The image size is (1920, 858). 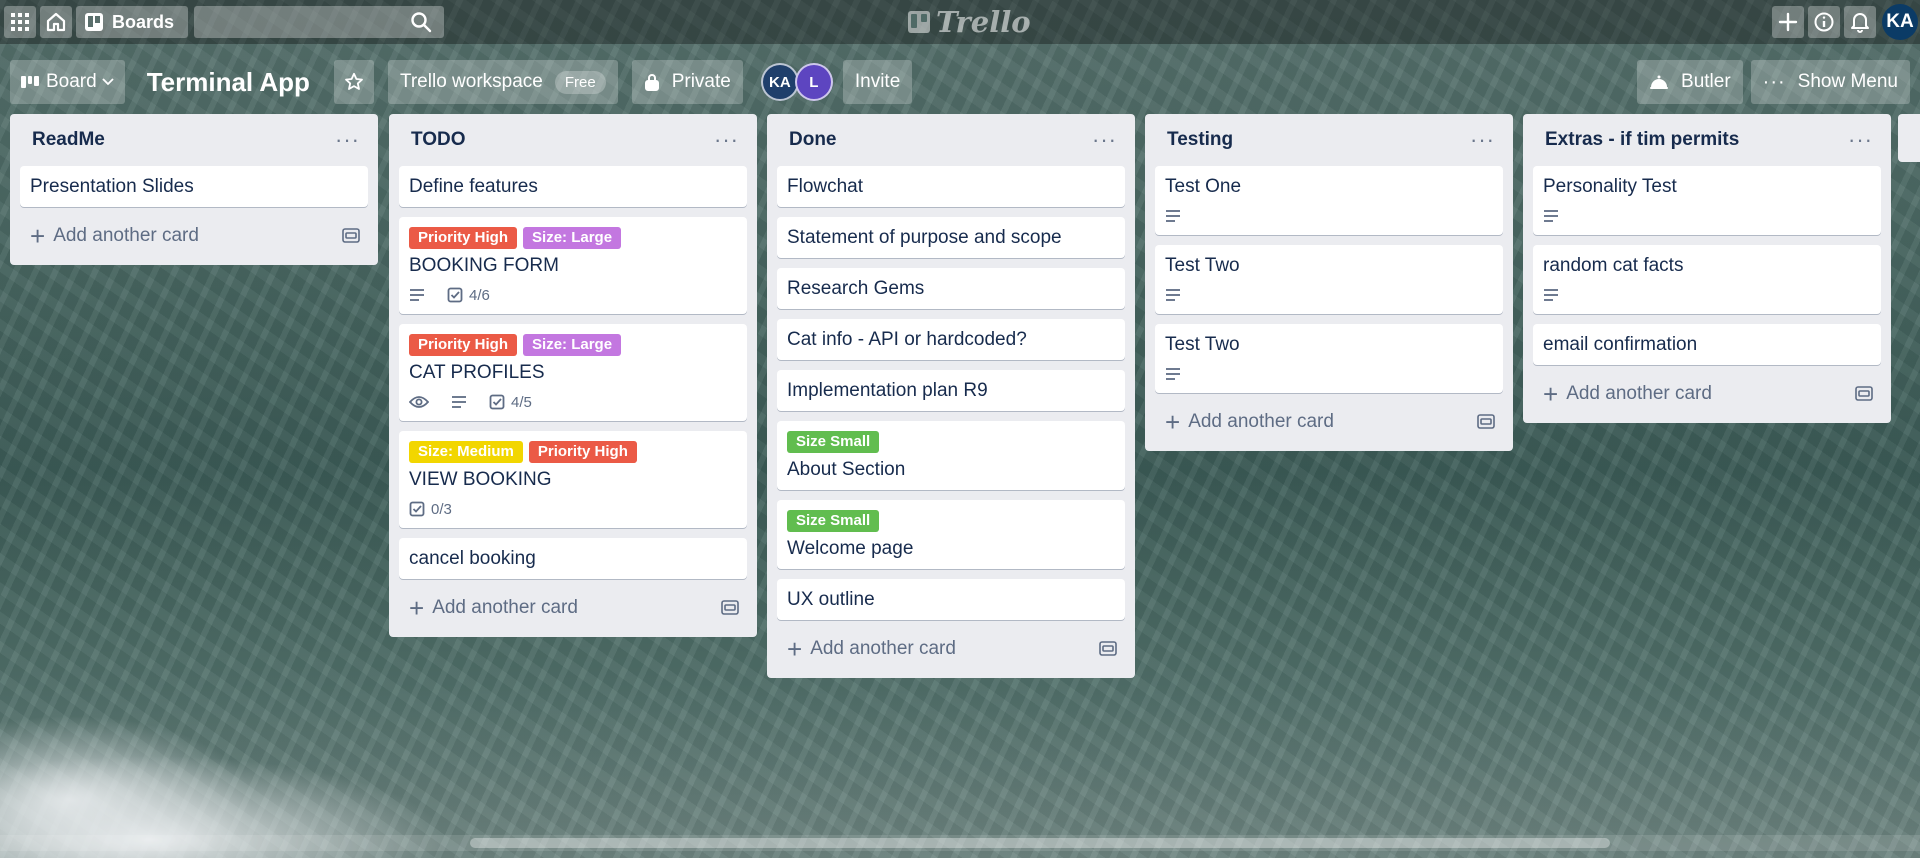 What do you see at coordinates (1707, 344) in the screenshot?
I see `card: email confirmation` at bounding box center [1707, 344].